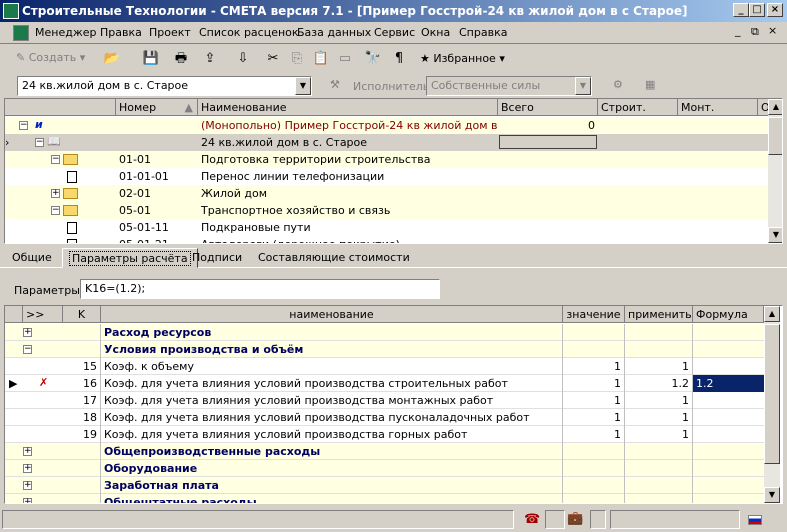  What do you see at coordinates (387, 193) in the screenshot?
I see `tree-row: + 02-01 Жилой дом` at bounding box center [387, 193].